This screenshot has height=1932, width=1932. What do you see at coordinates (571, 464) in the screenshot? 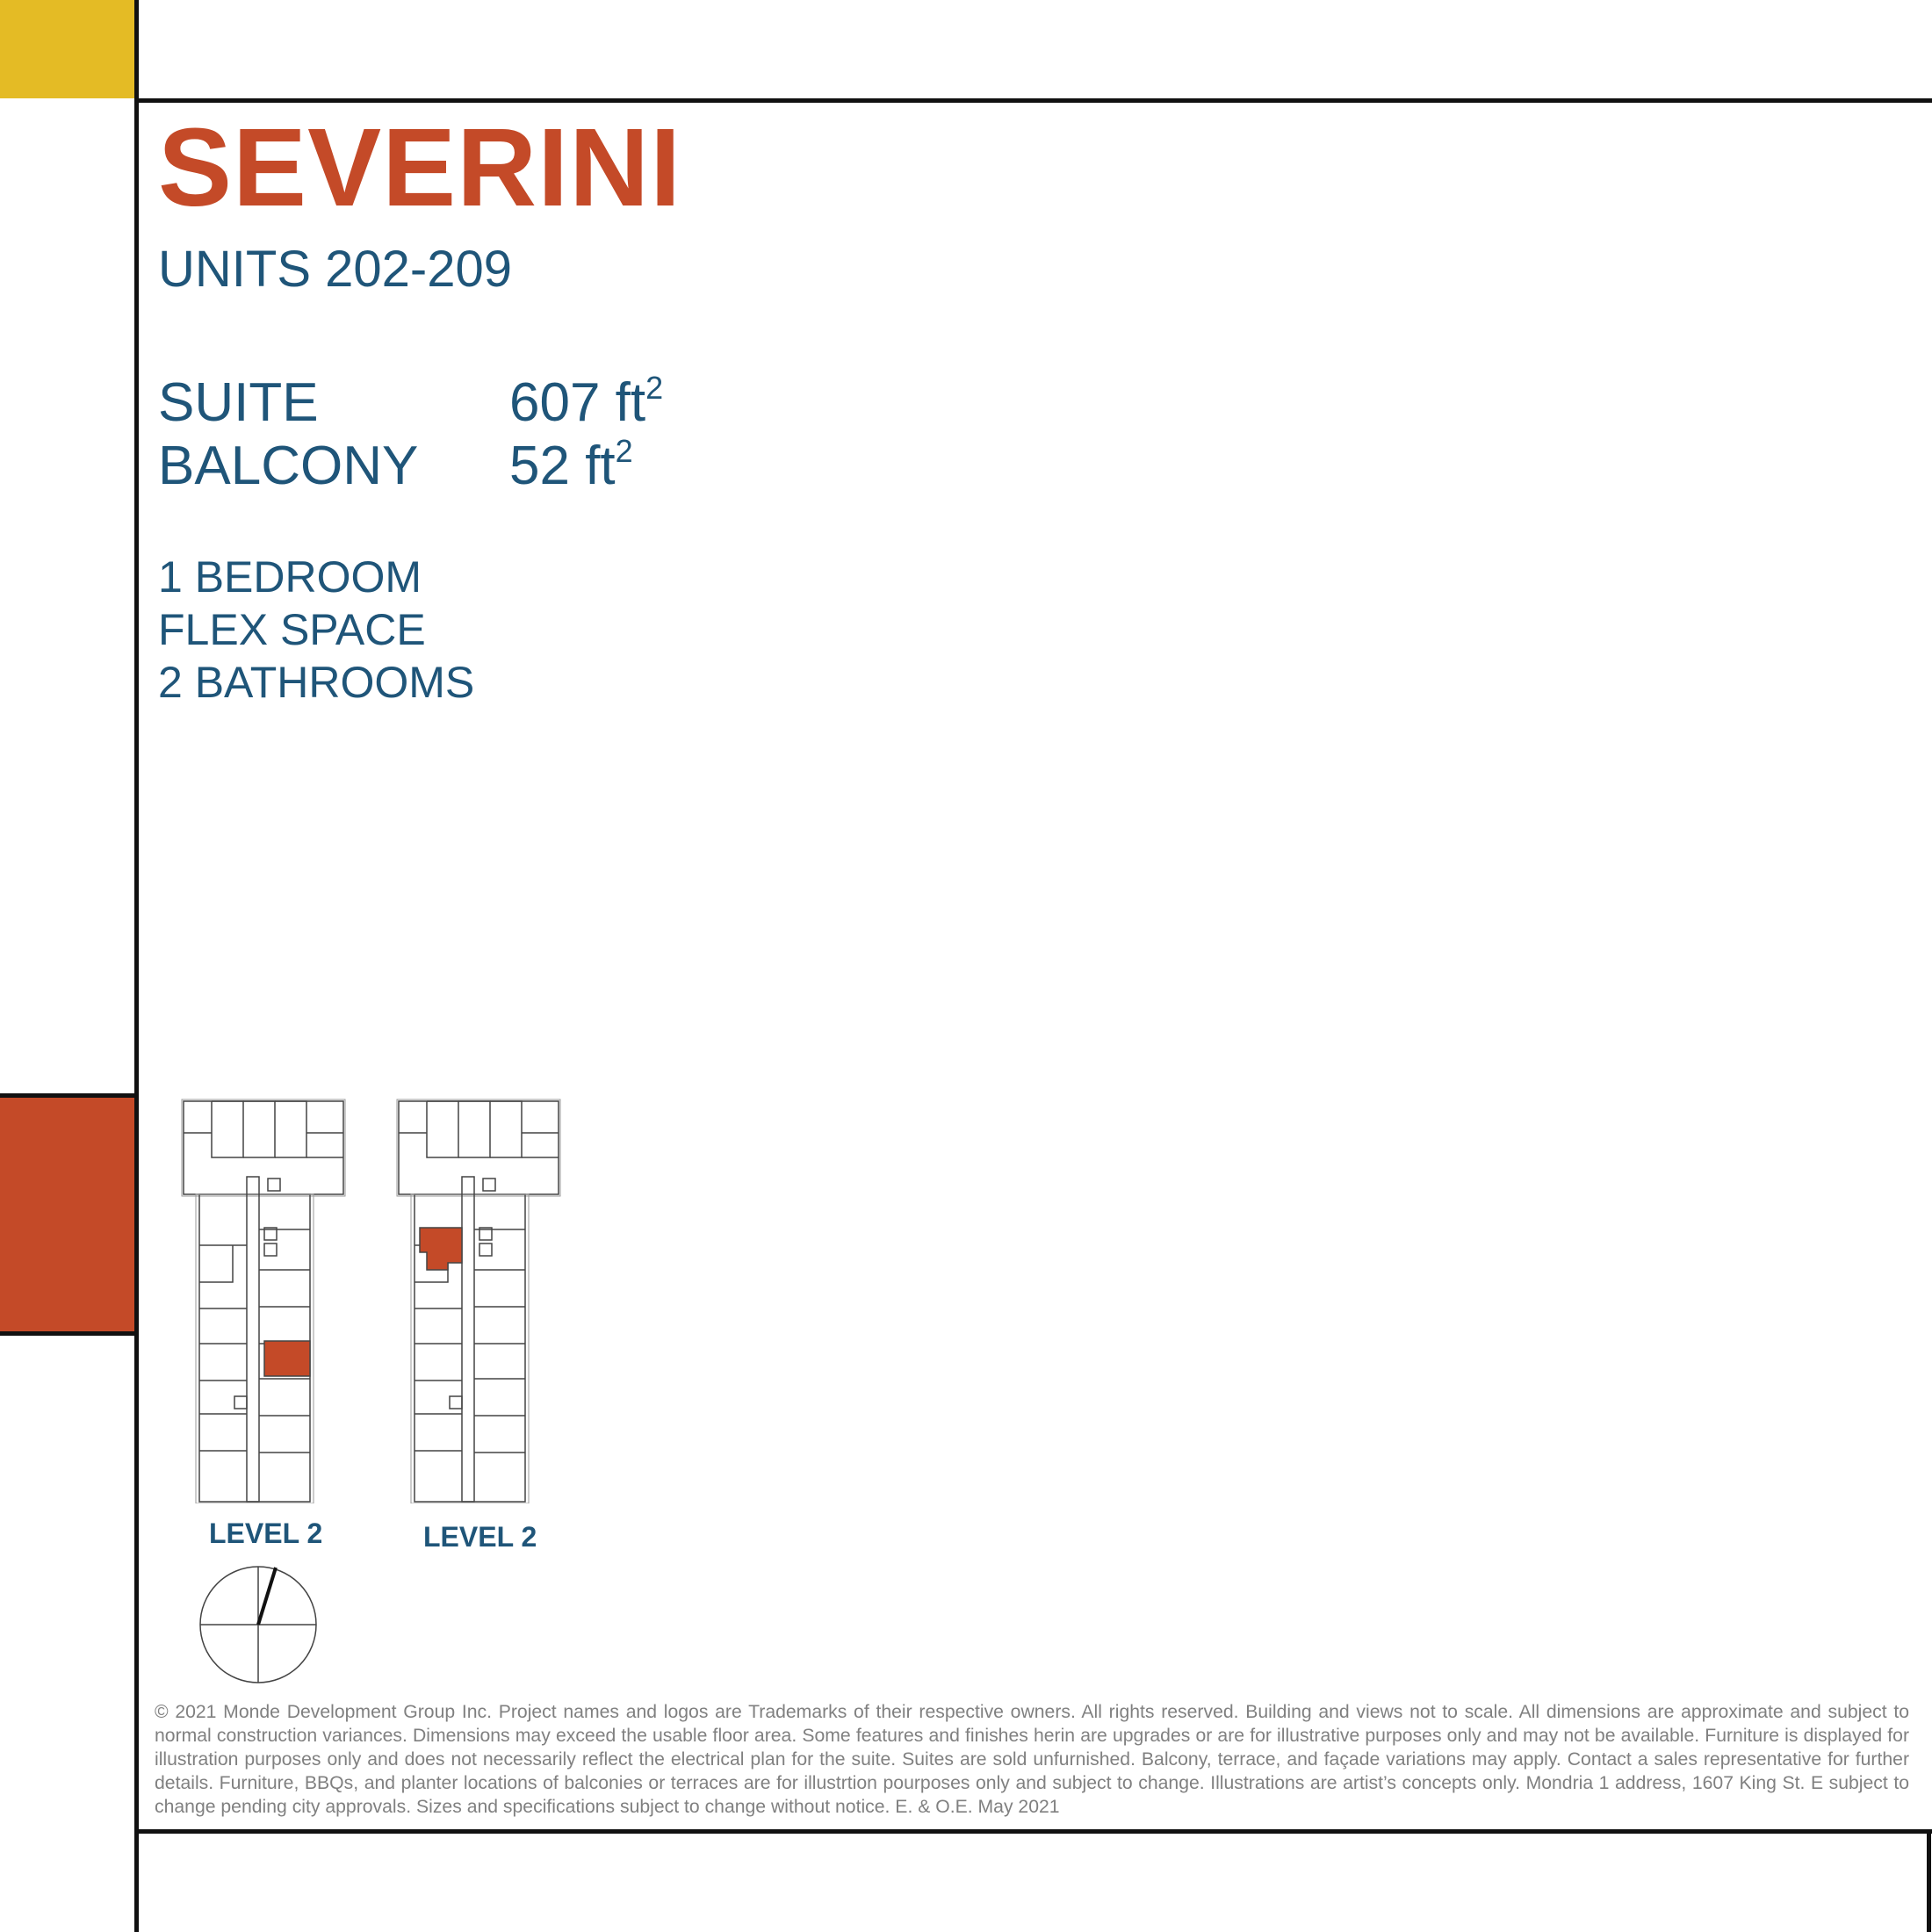
I see `spec-value: 52 ft2` at bounding box center [571, 464].